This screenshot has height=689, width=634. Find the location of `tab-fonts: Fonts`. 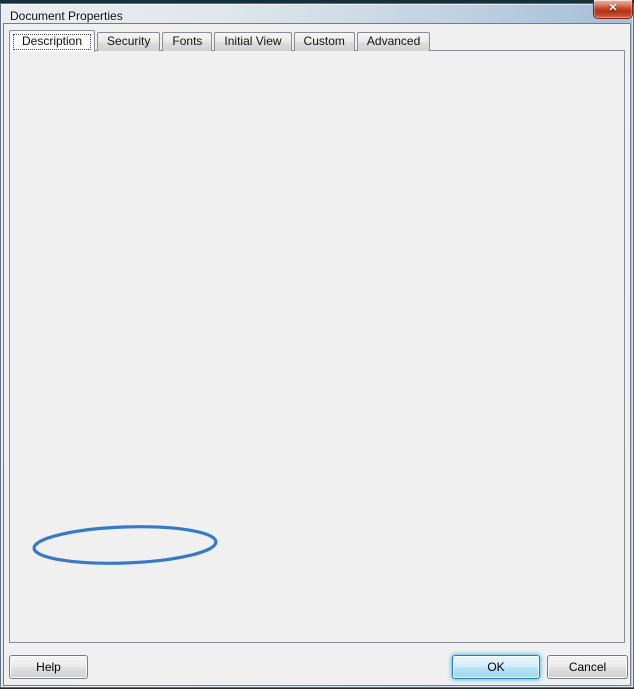

tab-fonts: Fonts is located at coordinates (187, 41).